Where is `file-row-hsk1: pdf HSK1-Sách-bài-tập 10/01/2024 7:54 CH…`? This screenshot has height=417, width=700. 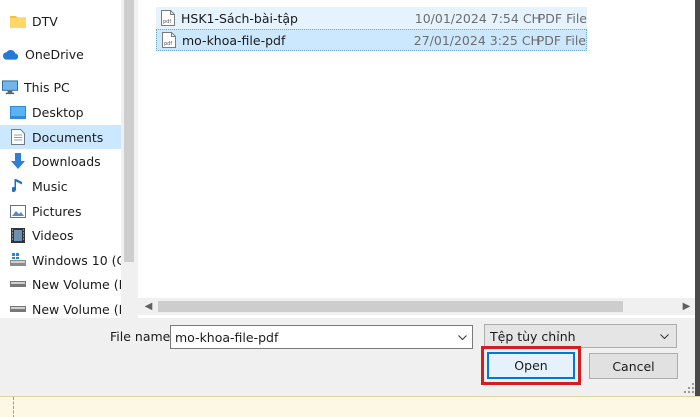 file-row-hsk1: pdf HSK1-Sách-bài-tập 10/01/2024 7:54 CH… is located at coordinates (371, 18).